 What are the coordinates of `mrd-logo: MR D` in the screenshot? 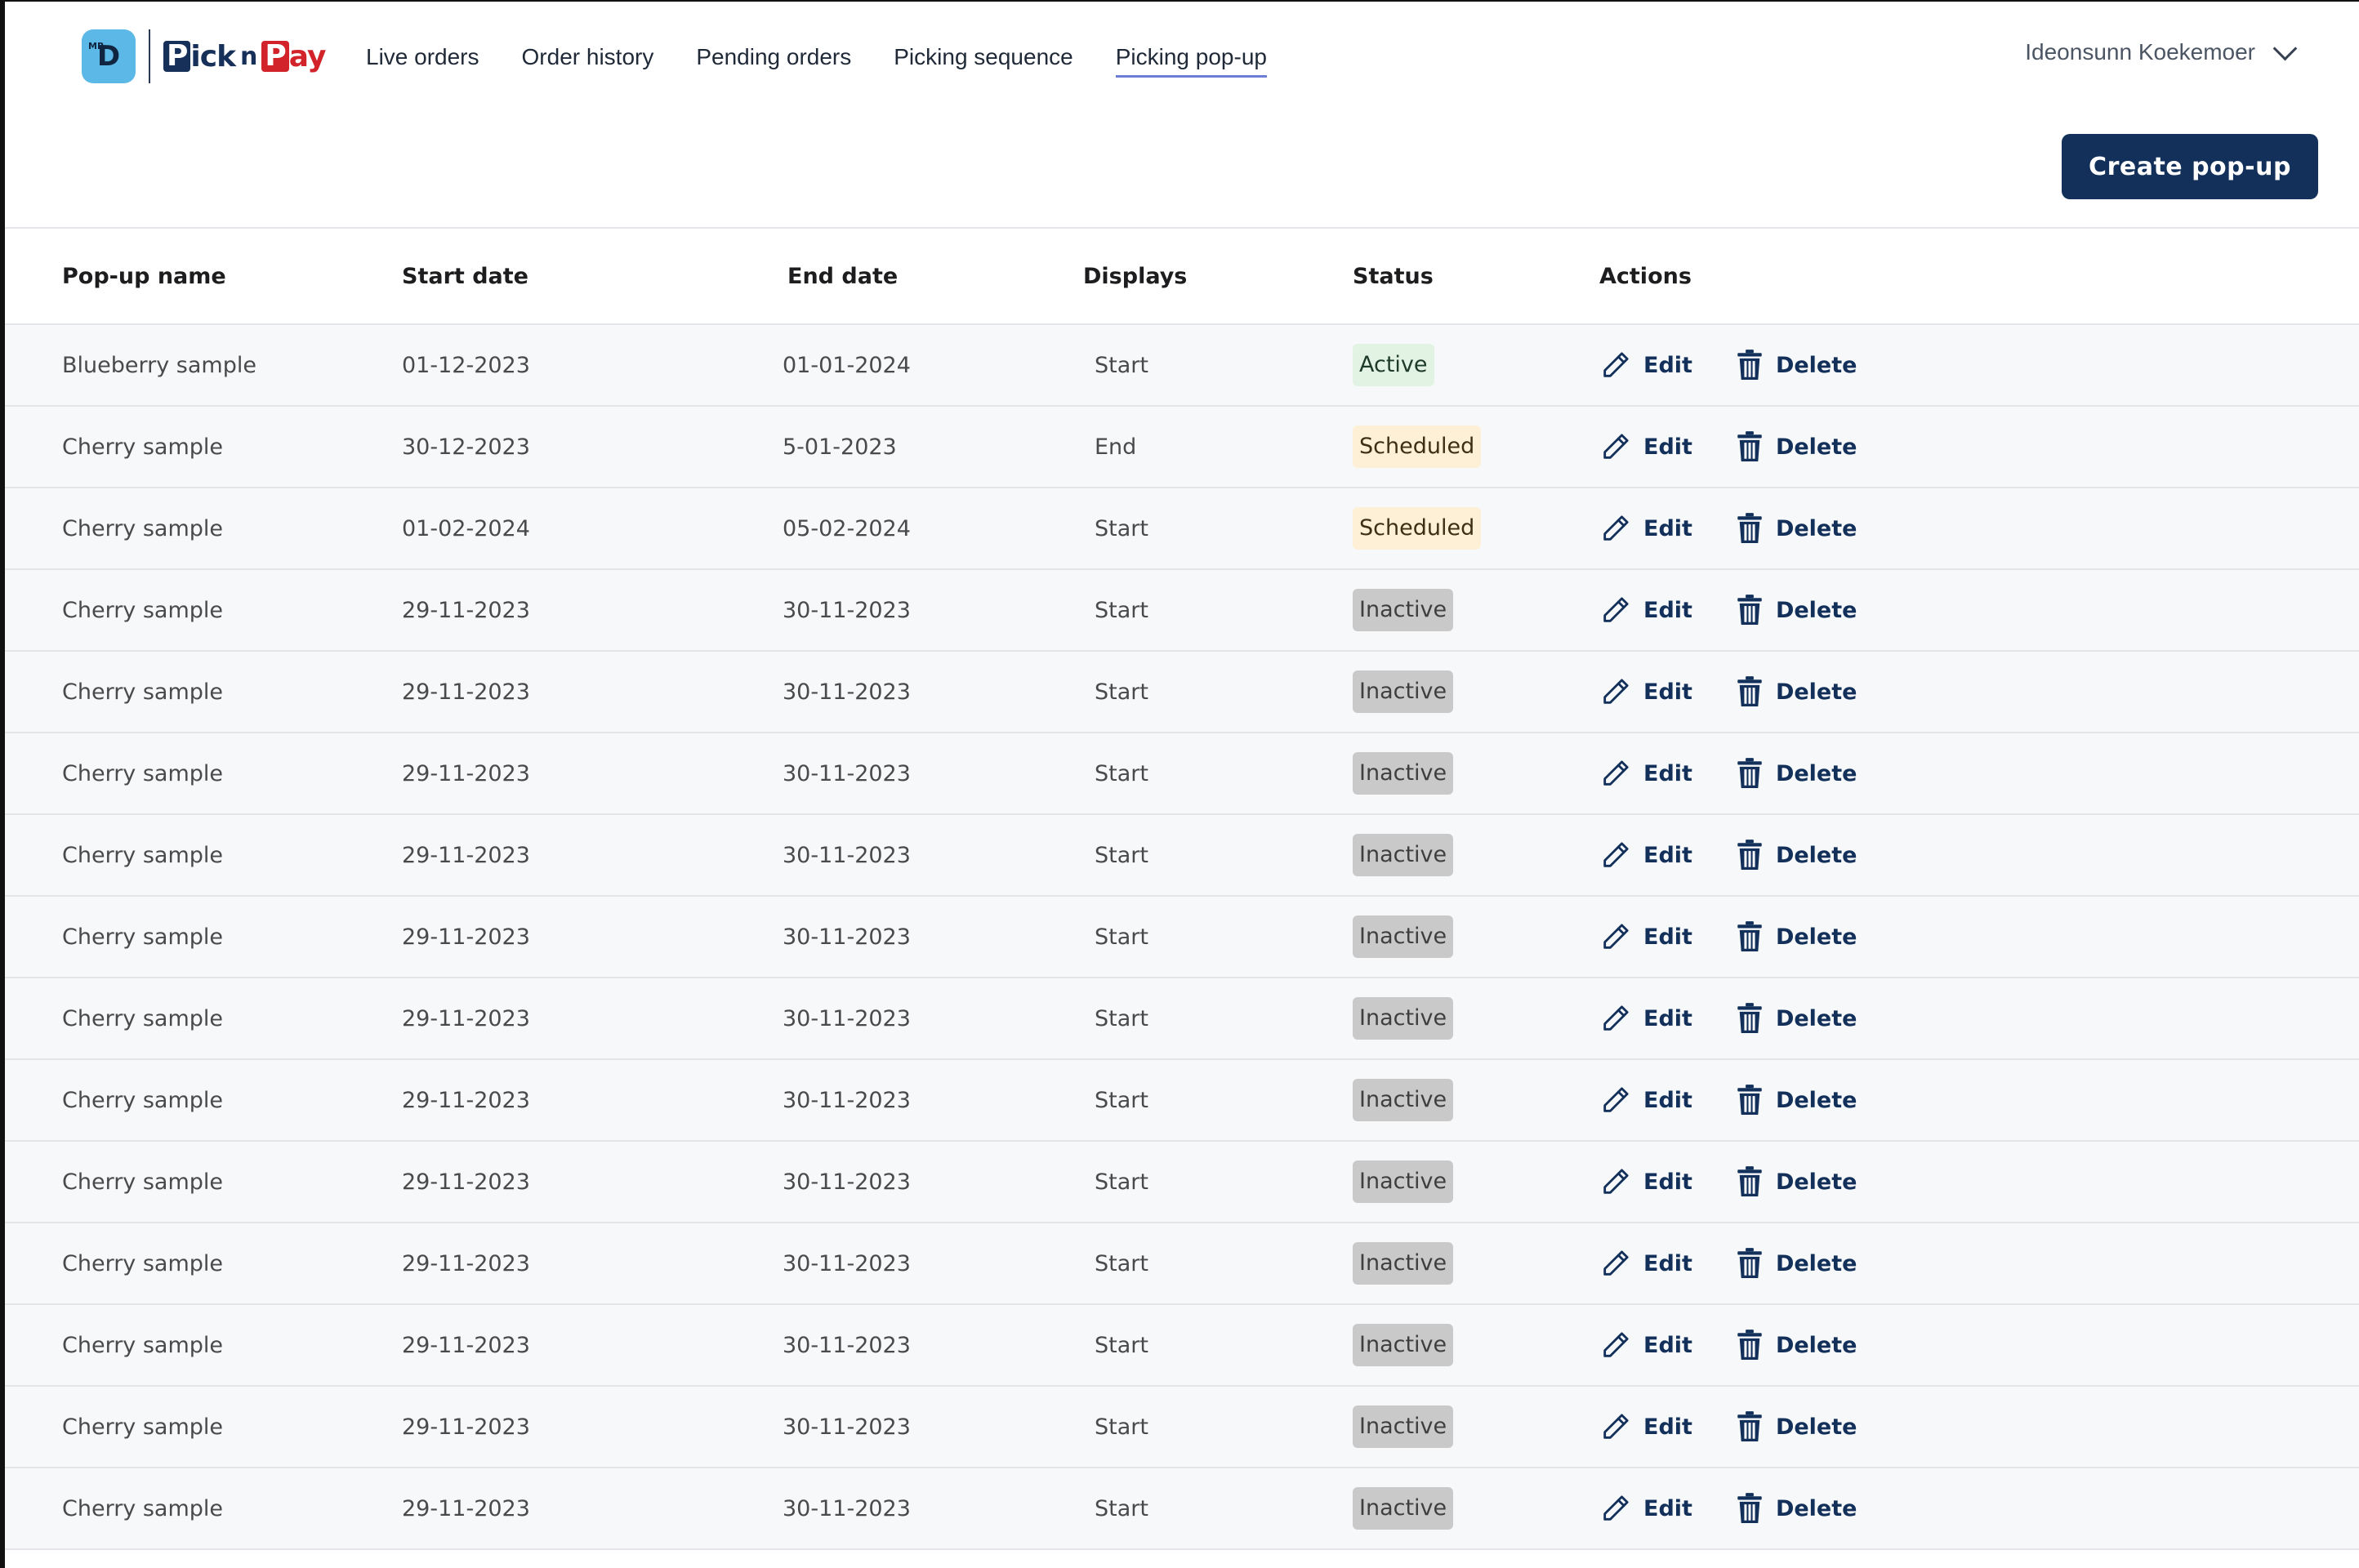 It's located at (109, 56).